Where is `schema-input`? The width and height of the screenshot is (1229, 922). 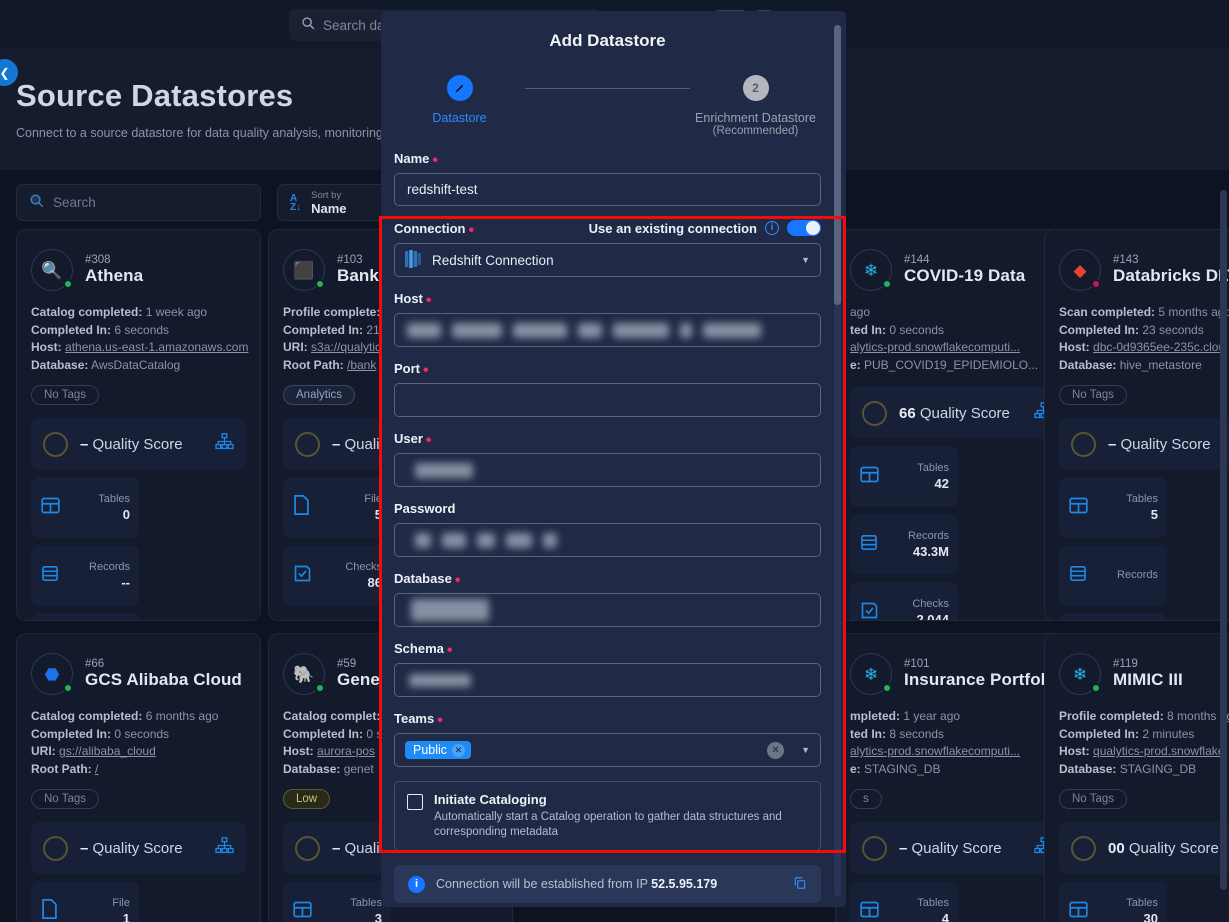 schema-input is located at coordinates (607, 680).